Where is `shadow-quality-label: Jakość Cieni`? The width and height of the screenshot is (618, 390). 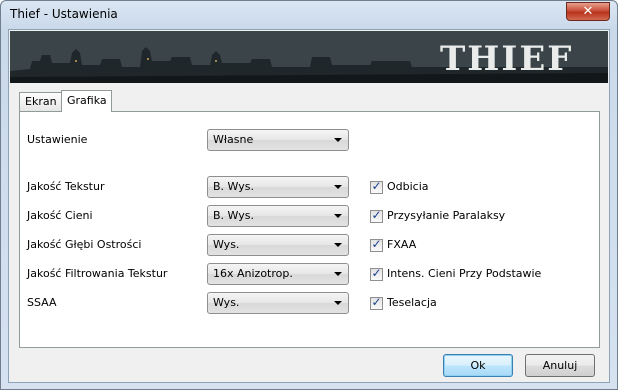
shadow-quality-label: Jakość Cieni is located at coordinates (60, 215).